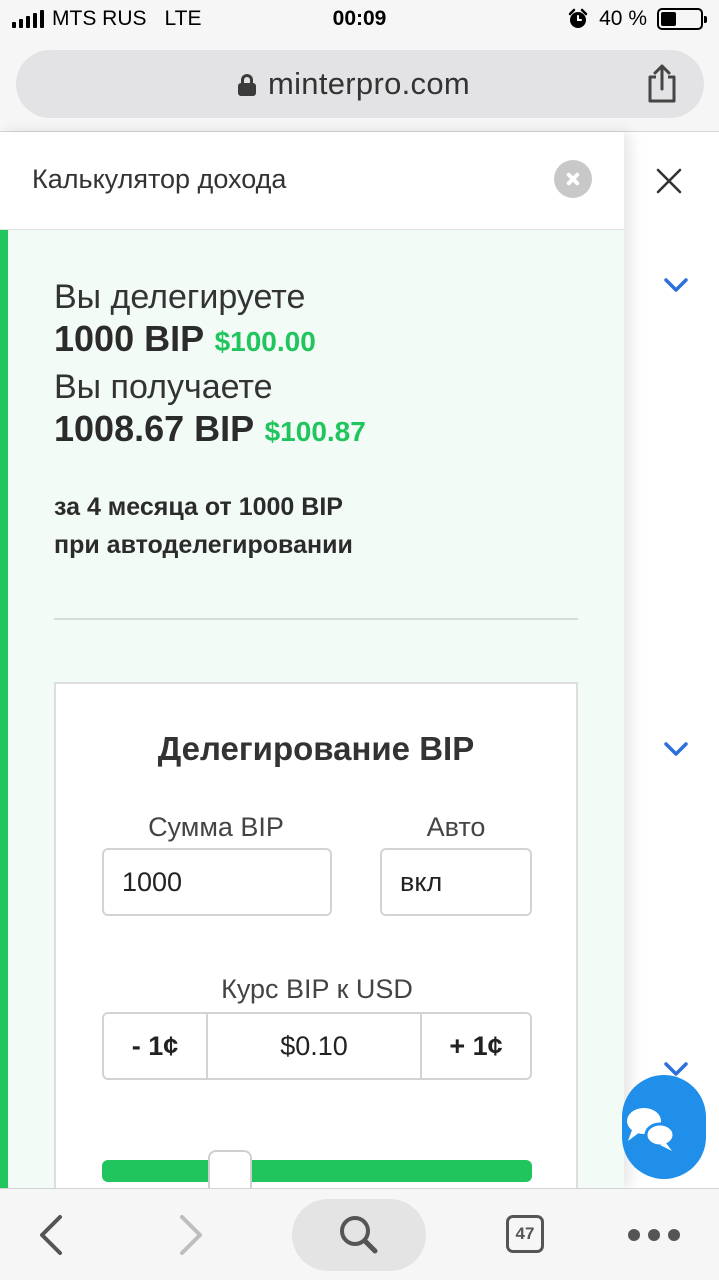 This screenshot has height=1280, width=719. I want to click on card-title: Делегирование BIP, so click(316, 748).